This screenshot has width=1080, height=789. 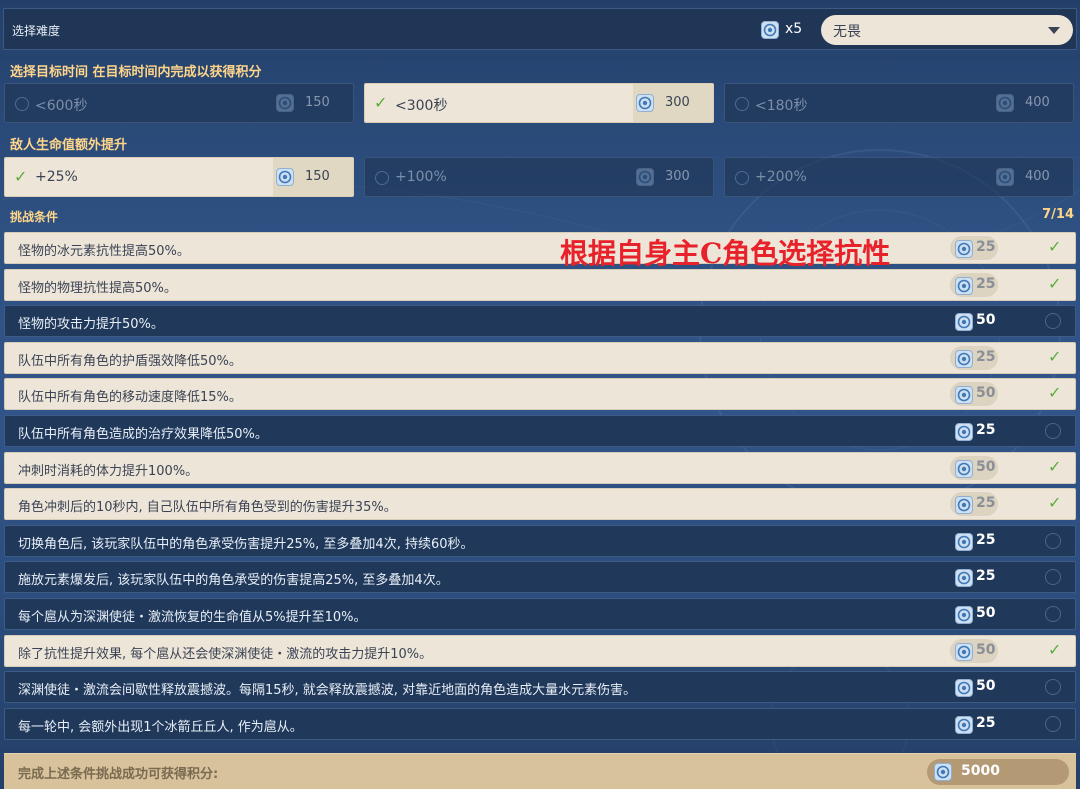 I want to click on option-label: +100%, so click(x=421, y=177).